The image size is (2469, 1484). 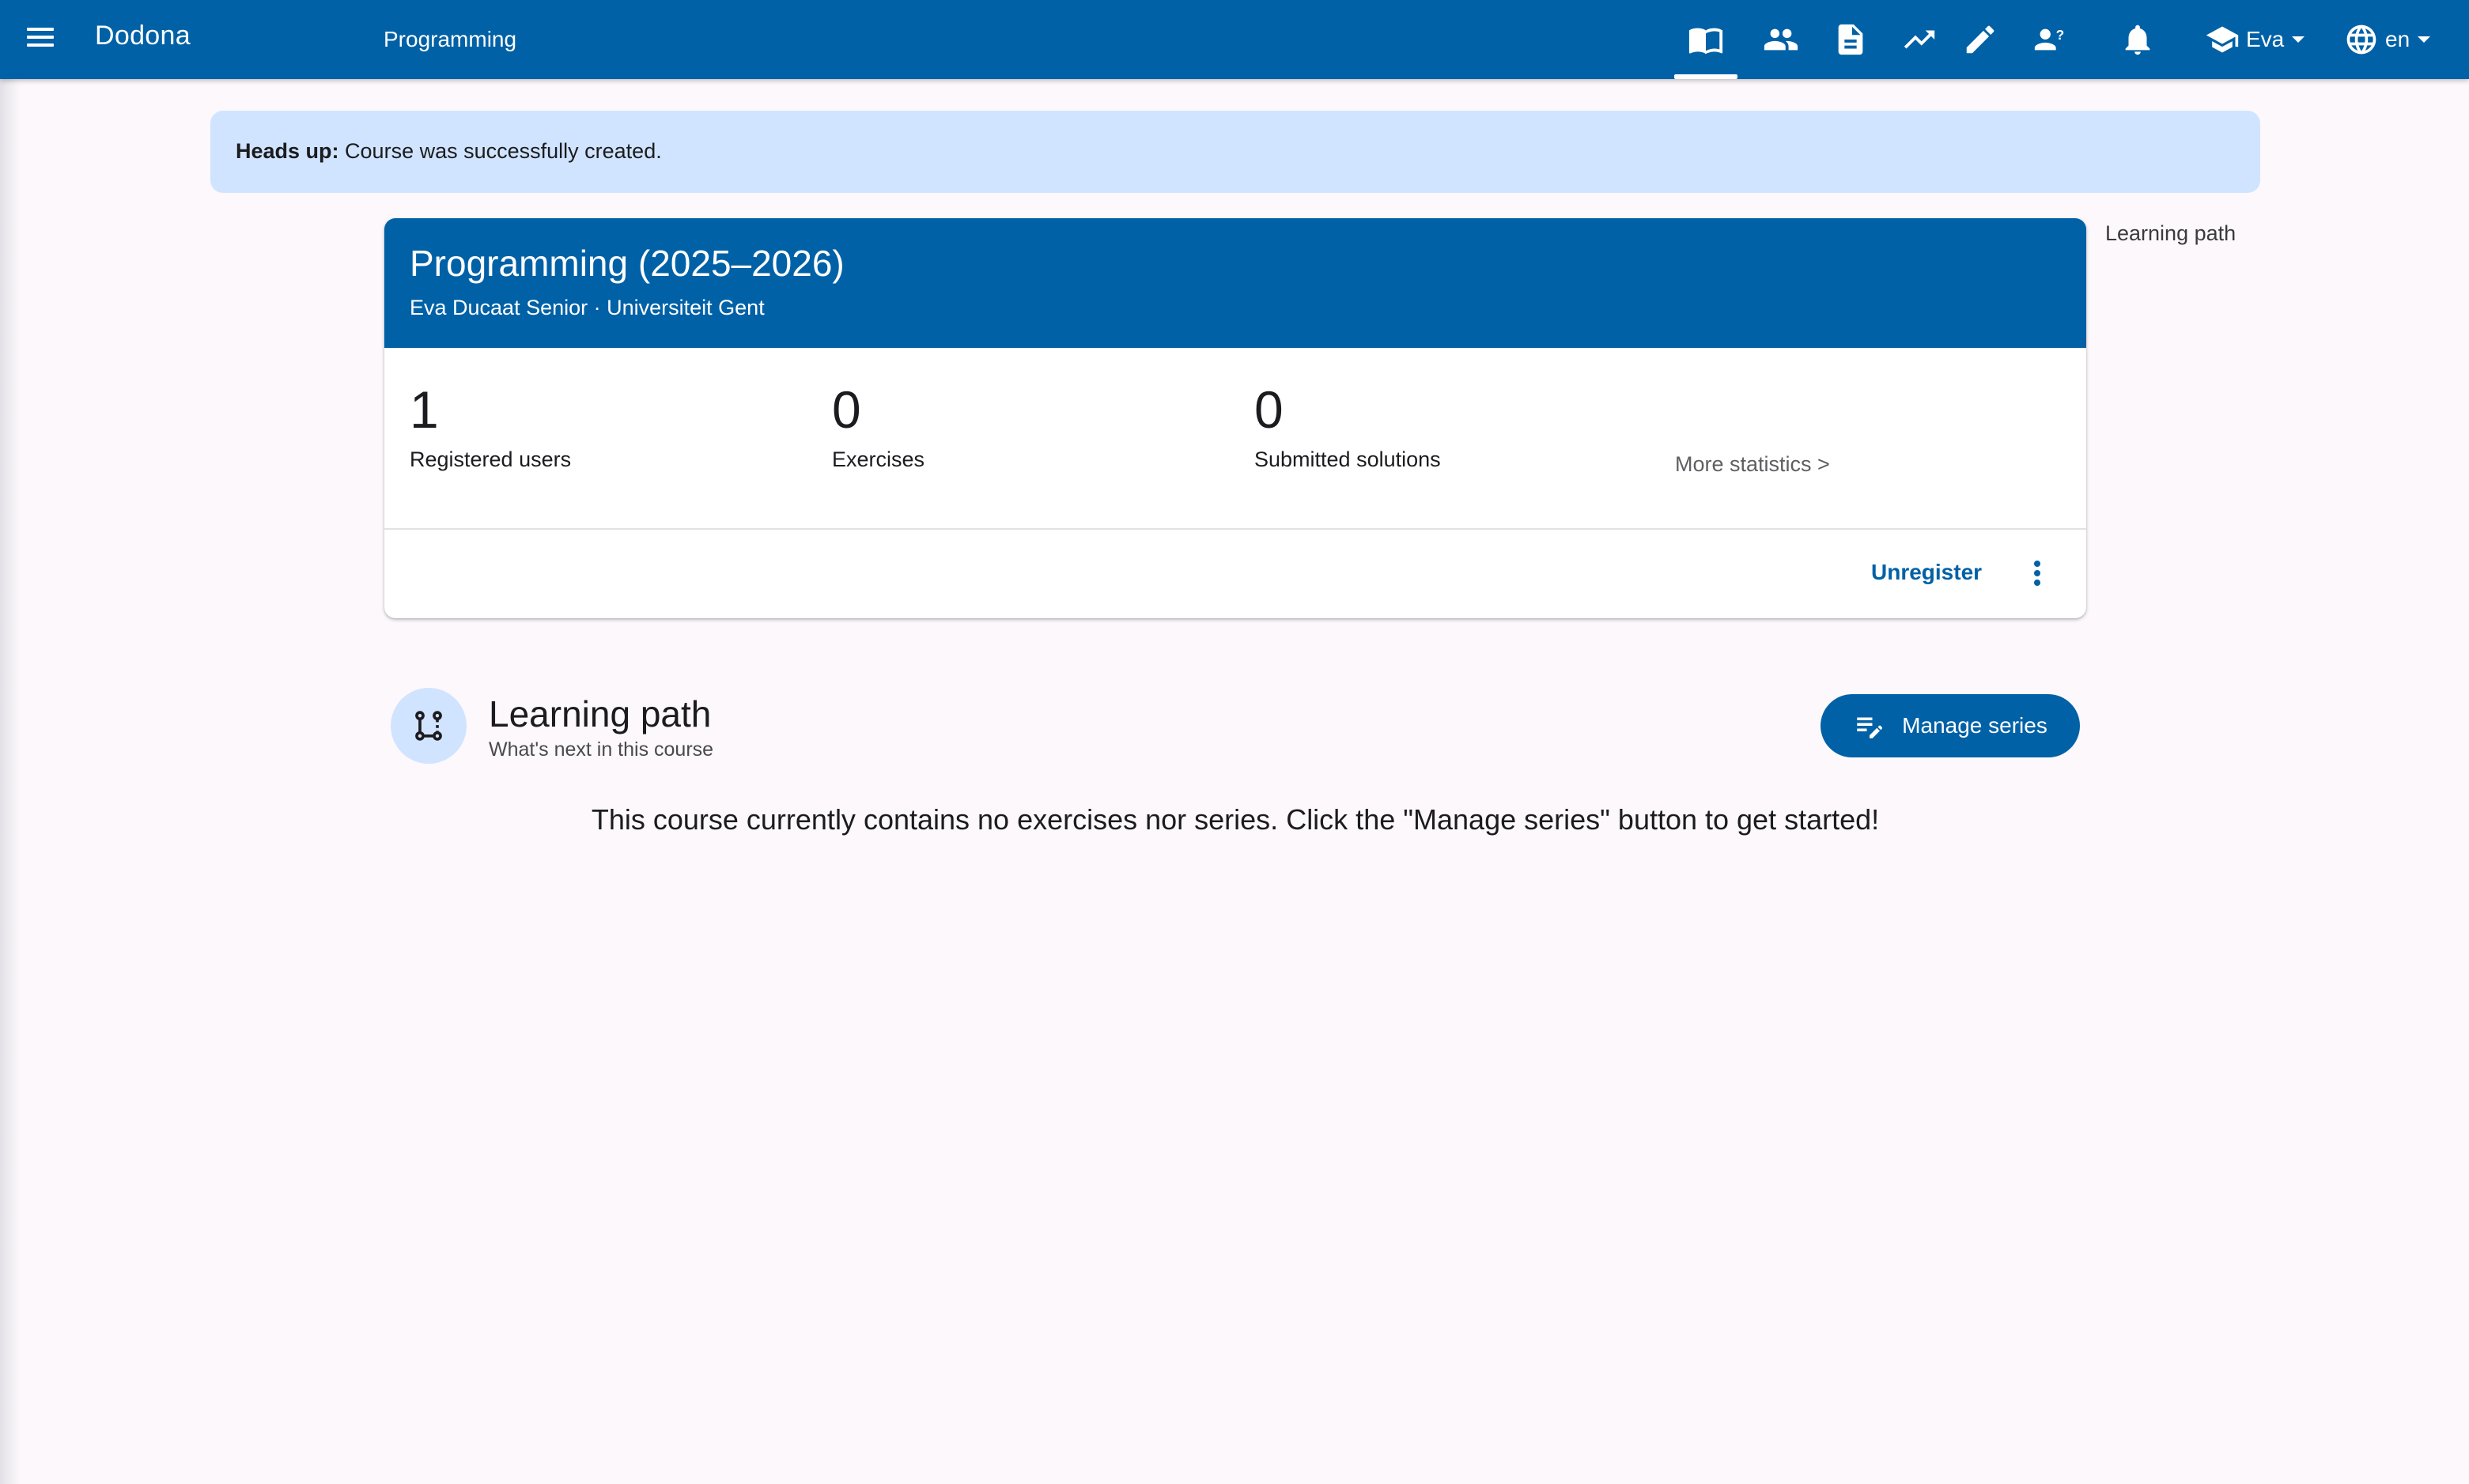 What do you see at coordinates (429, 726) in the screenshot?
I see `route-icon` at bounding box center [429, 726].